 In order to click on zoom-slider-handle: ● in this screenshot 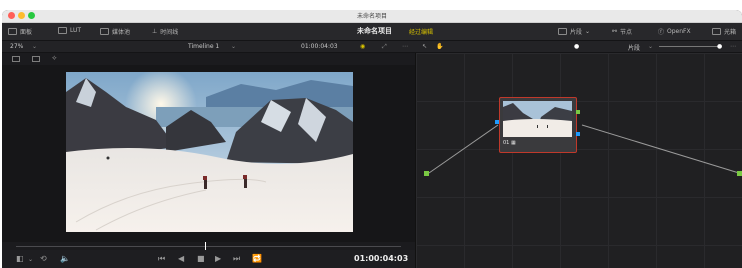, I will do `click(719, 46)`.